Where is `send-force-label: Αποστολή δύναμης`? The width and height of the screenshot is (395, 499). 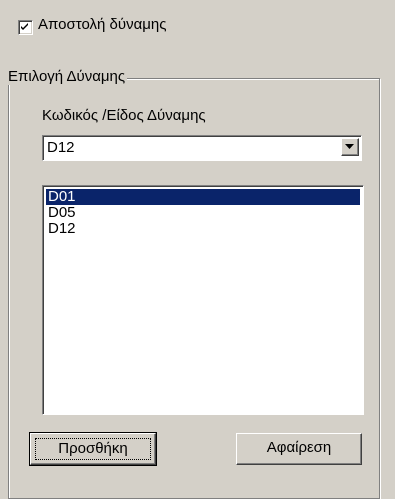
send-force-label: Αποστολή δύναμης is located at coordinates (102, 24).